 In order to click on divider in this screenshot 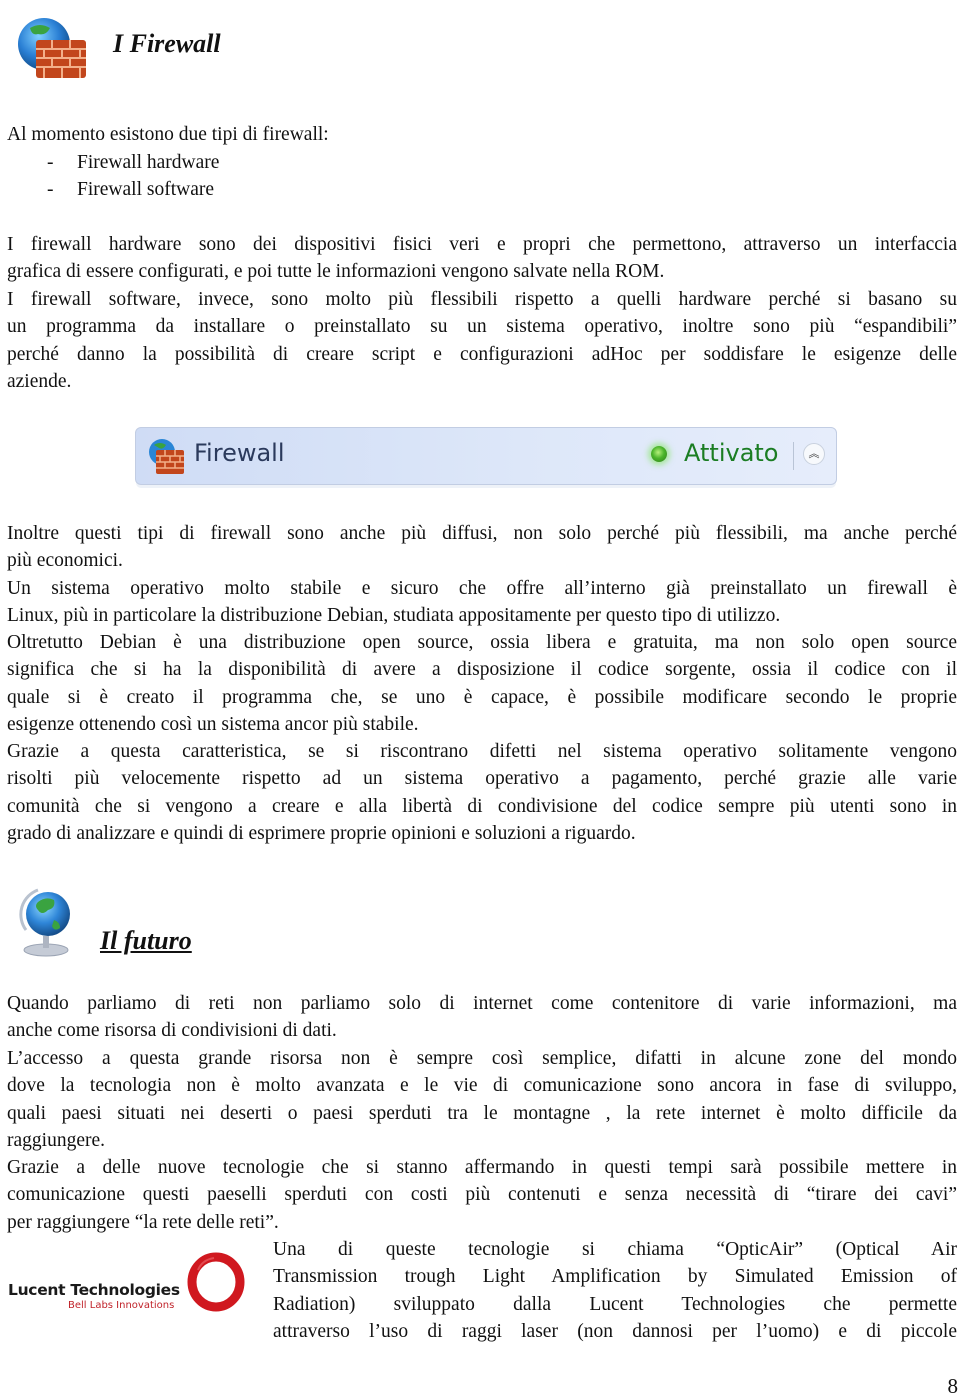, I will do `click(793, 456)`.